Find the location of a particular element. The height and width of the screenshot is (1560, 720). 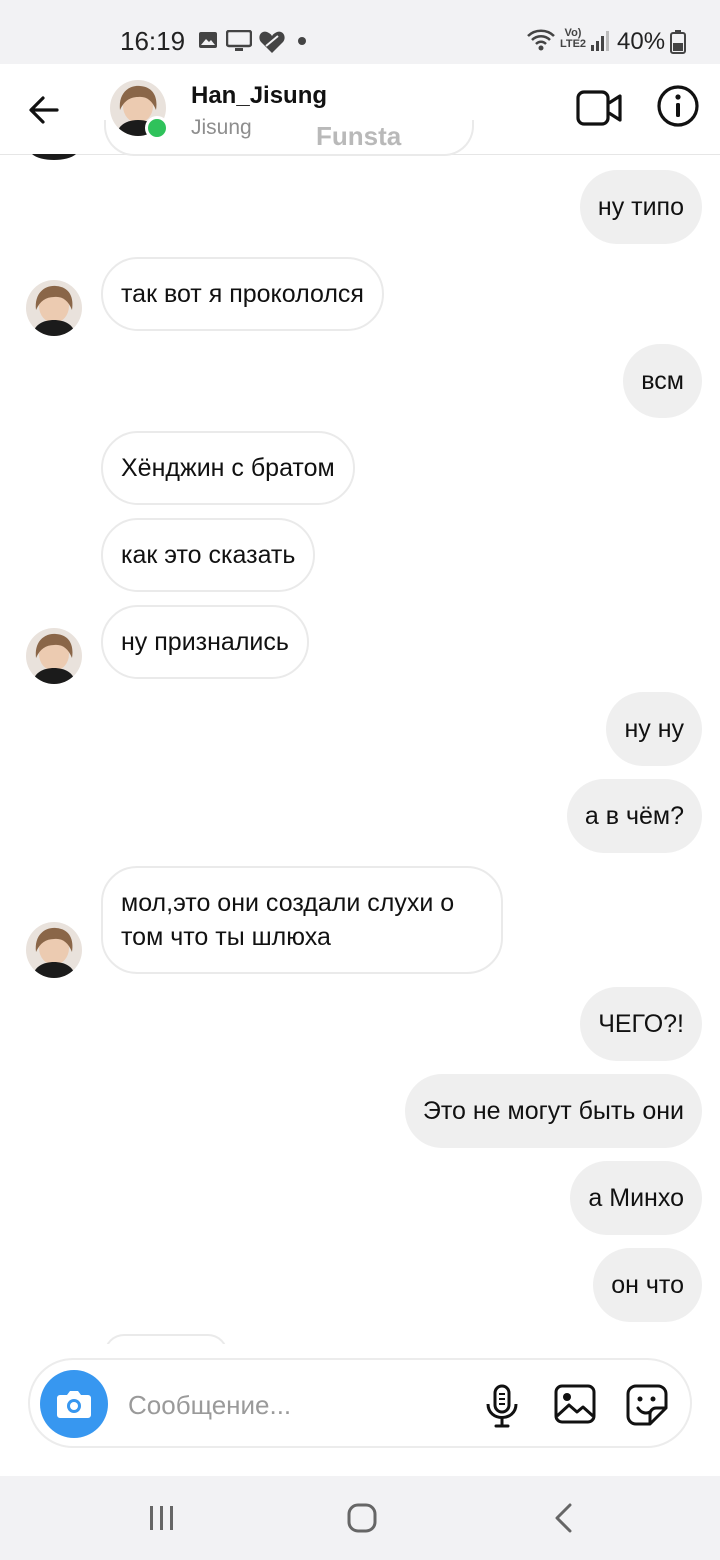

info-icon is located at coordinates (678, 106).